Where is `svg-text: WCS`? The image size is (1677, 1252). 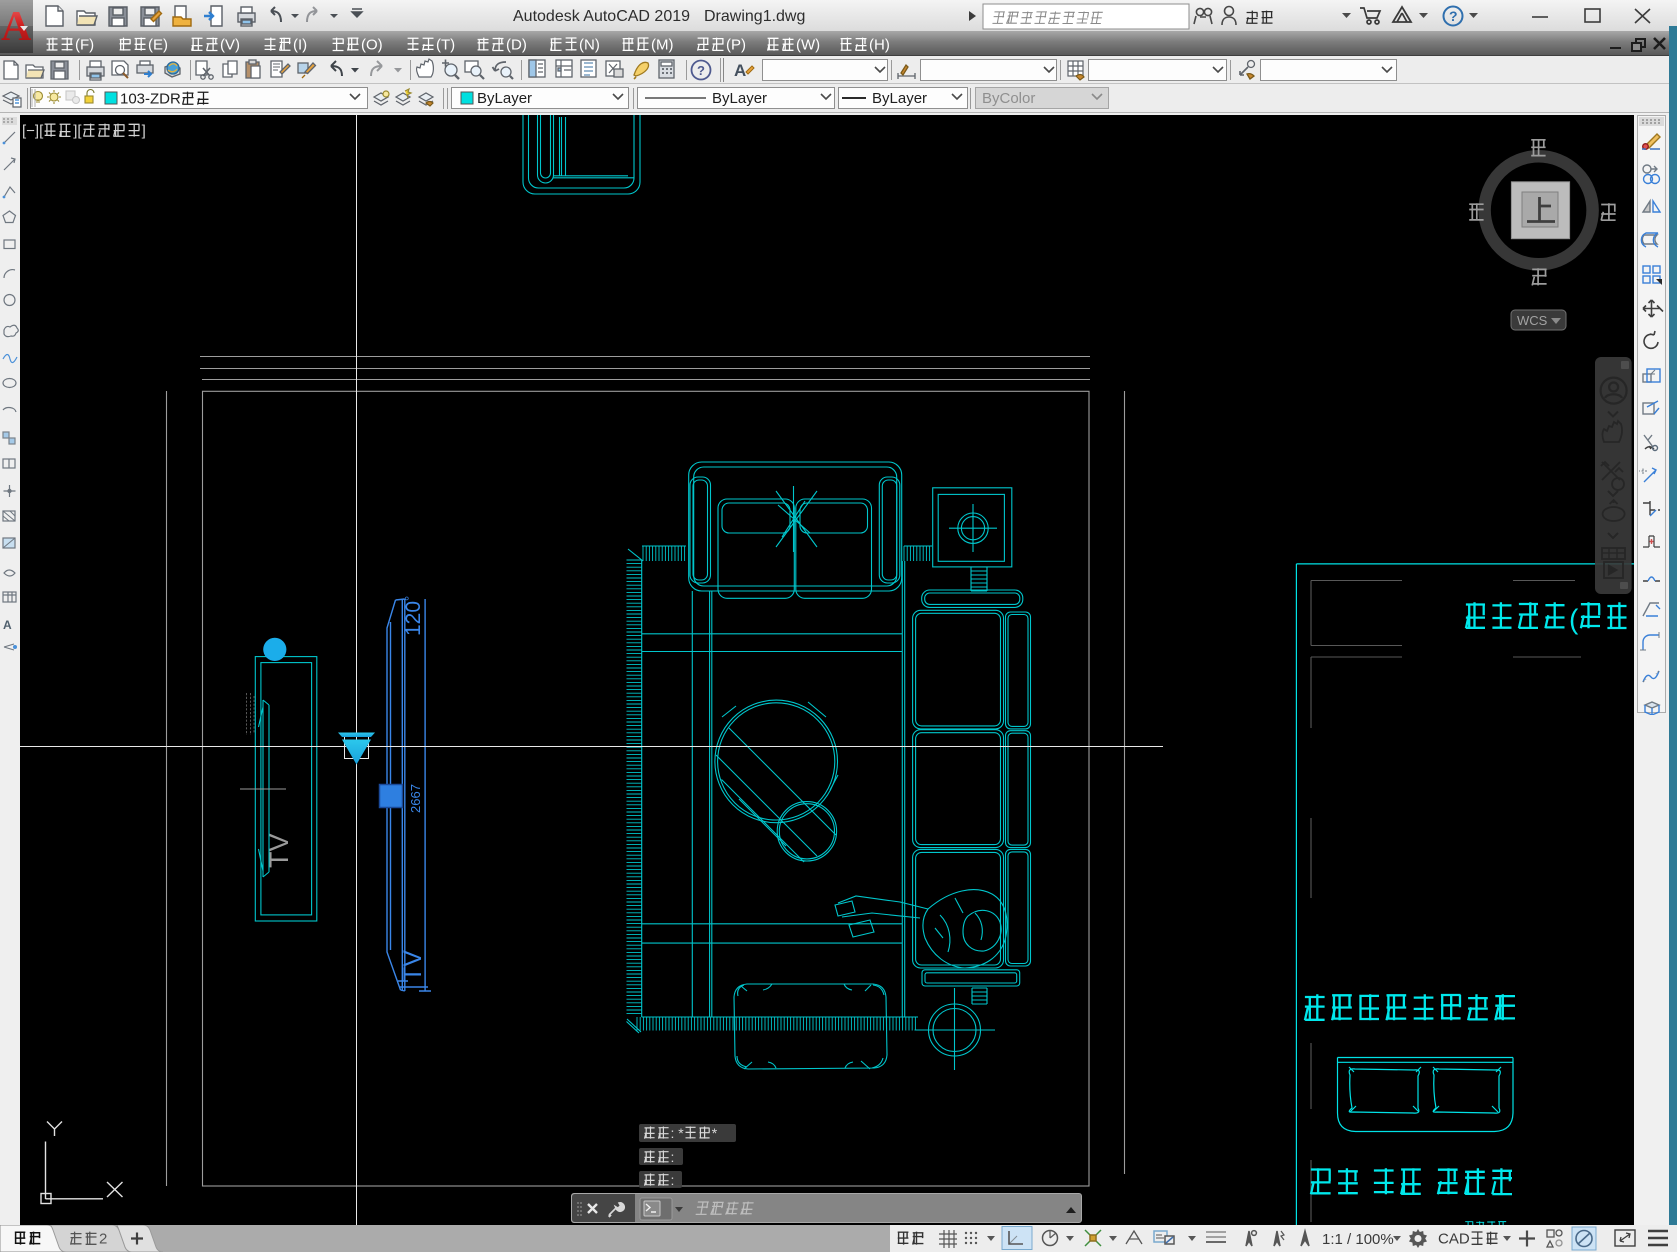 svg-text: WCS is located at coordinates (1532, 320).